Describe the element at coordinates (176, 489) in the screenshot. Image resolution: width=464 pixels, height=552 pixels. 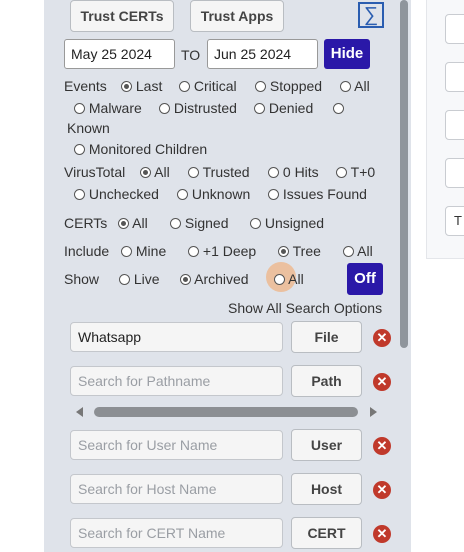
I see `hostname-search-input: Search for Host Name` at that location.